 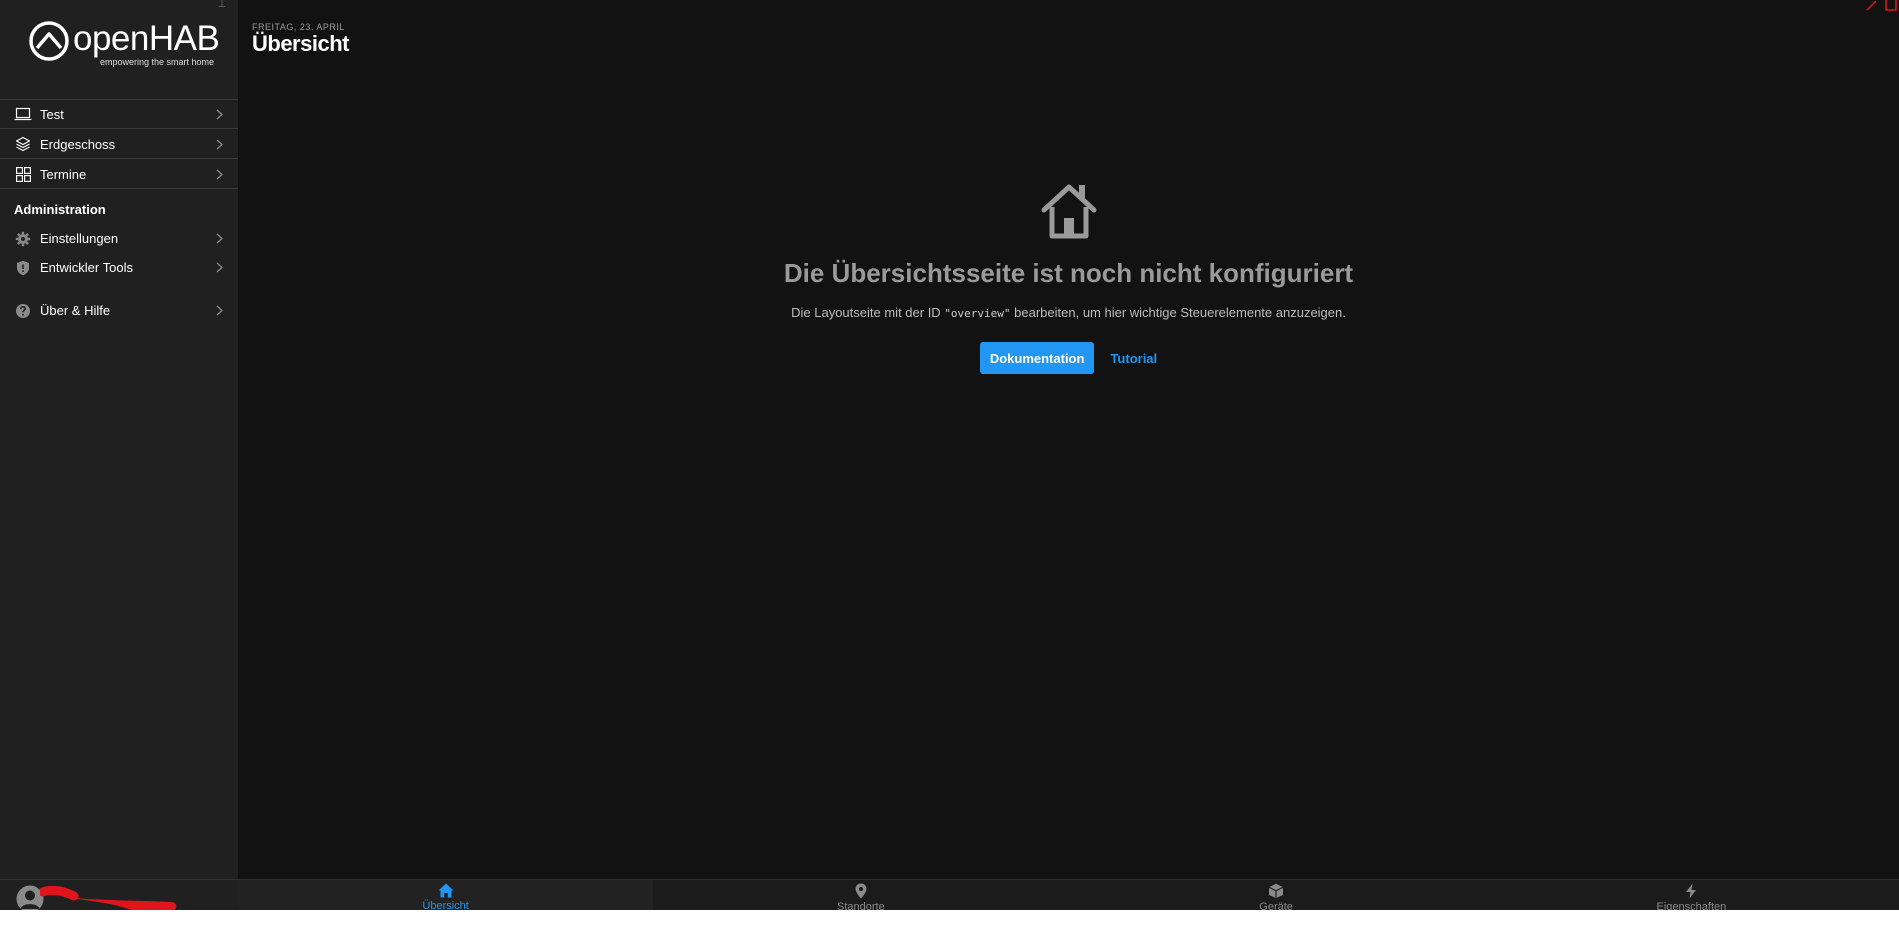 I want to click on tutorial-link: Tutorial, so click(x=1133, y=358).